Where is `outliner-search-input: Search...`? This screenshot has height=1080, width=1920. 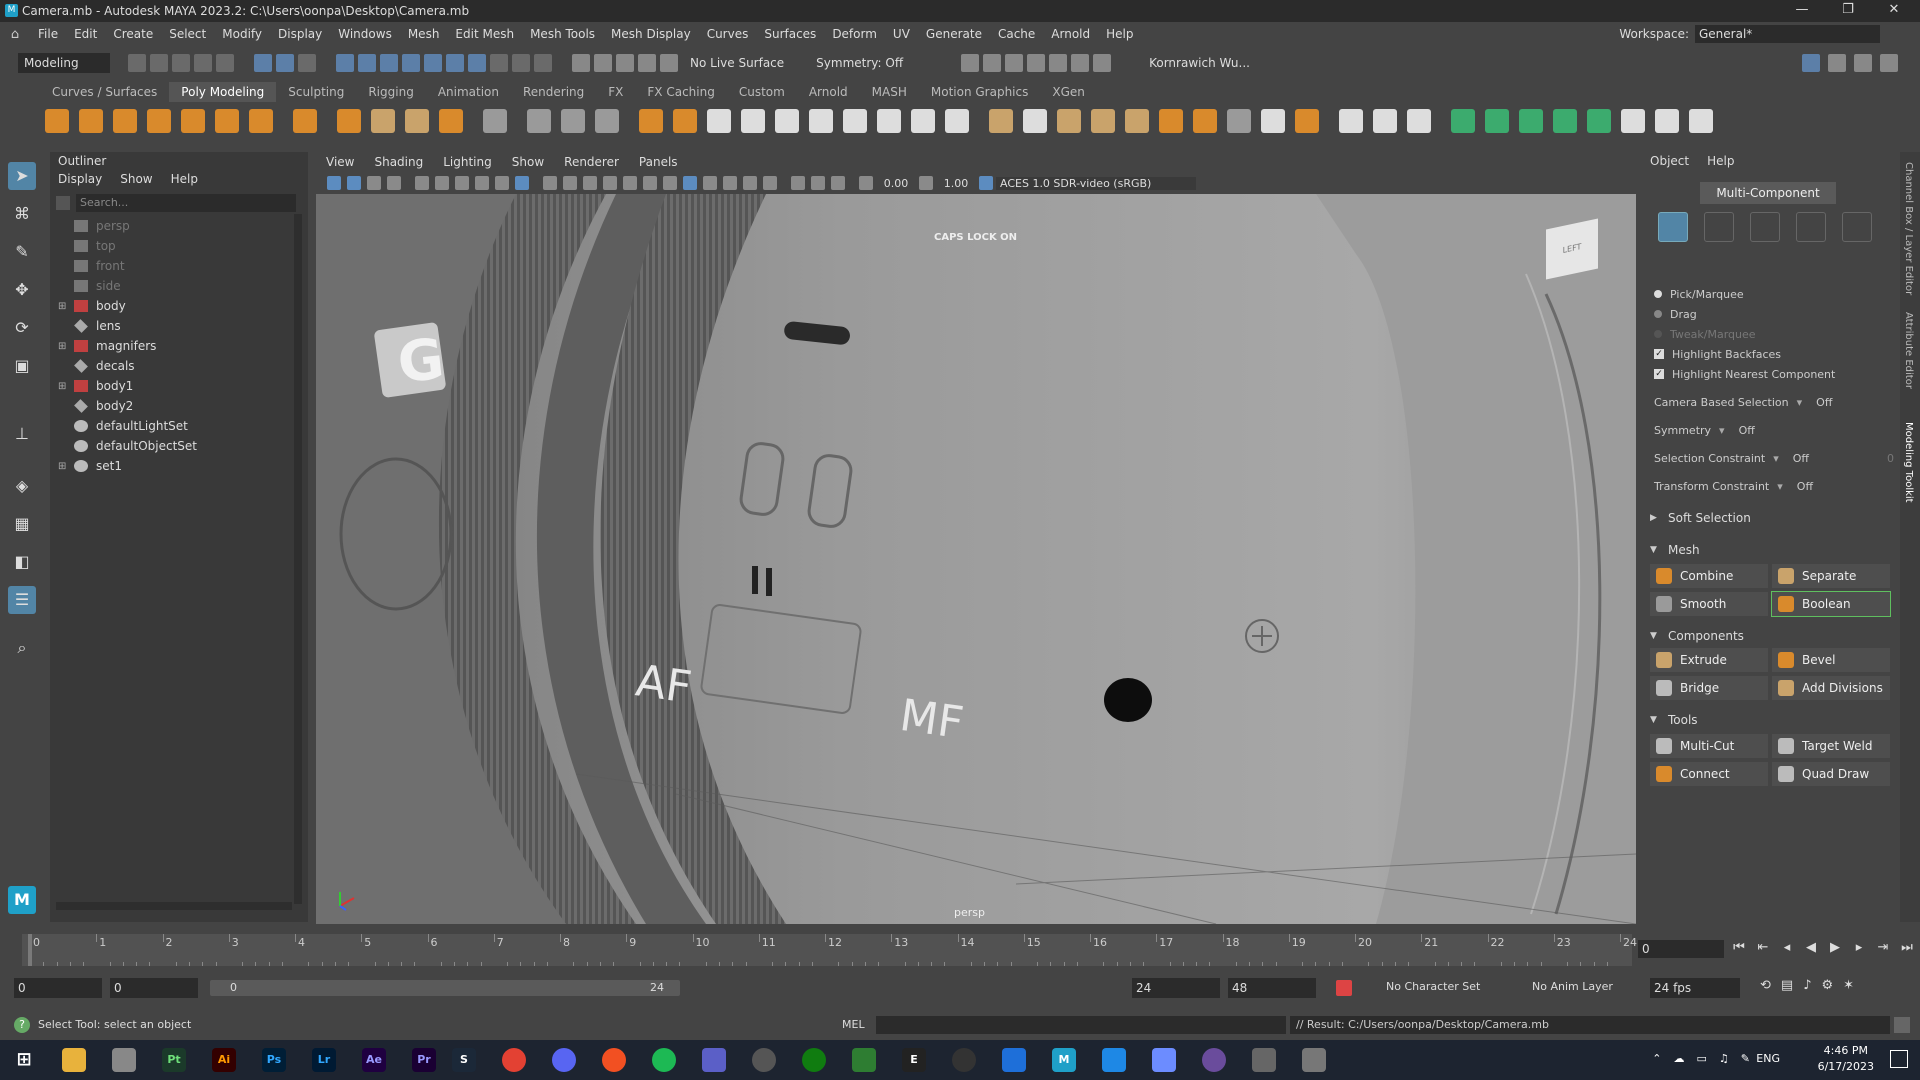 outliner-search-input: Search... is located at coordinates (186, 203).